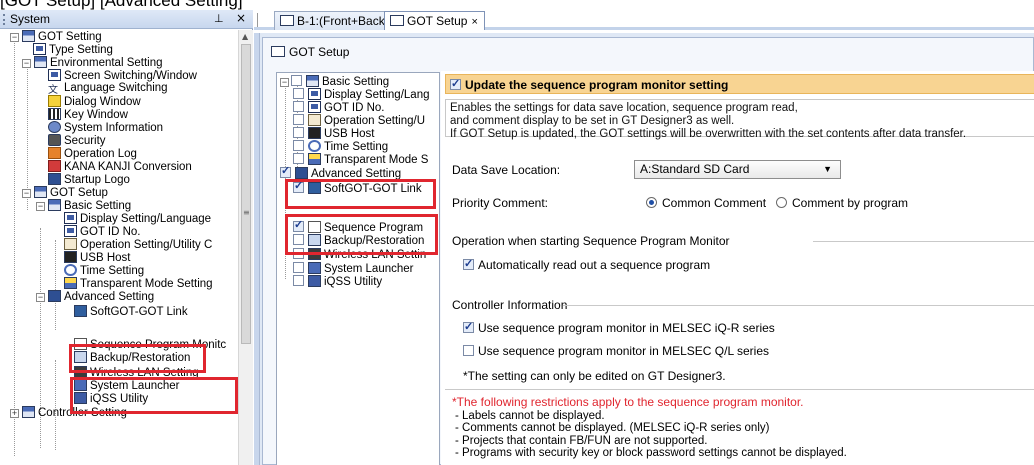 The image size is (1034, 465). I want to click on settings-tree-basic: − Basic Setting, so click(334, 81).